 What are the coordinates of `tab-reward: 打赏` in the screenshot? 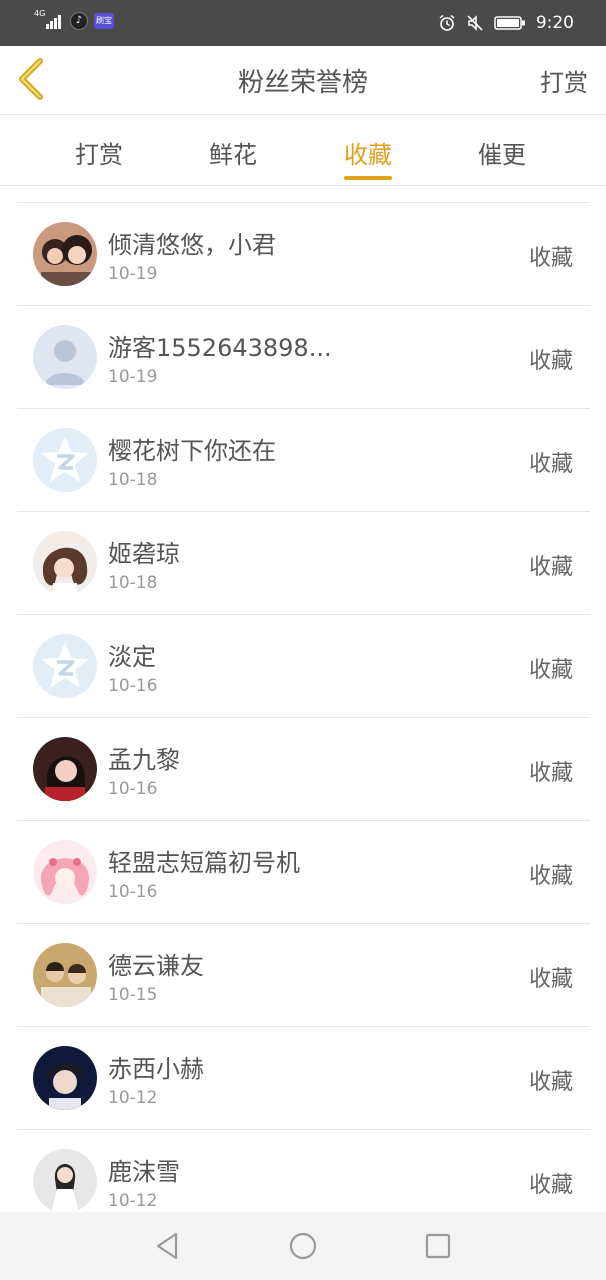 It's located at (99, 152).